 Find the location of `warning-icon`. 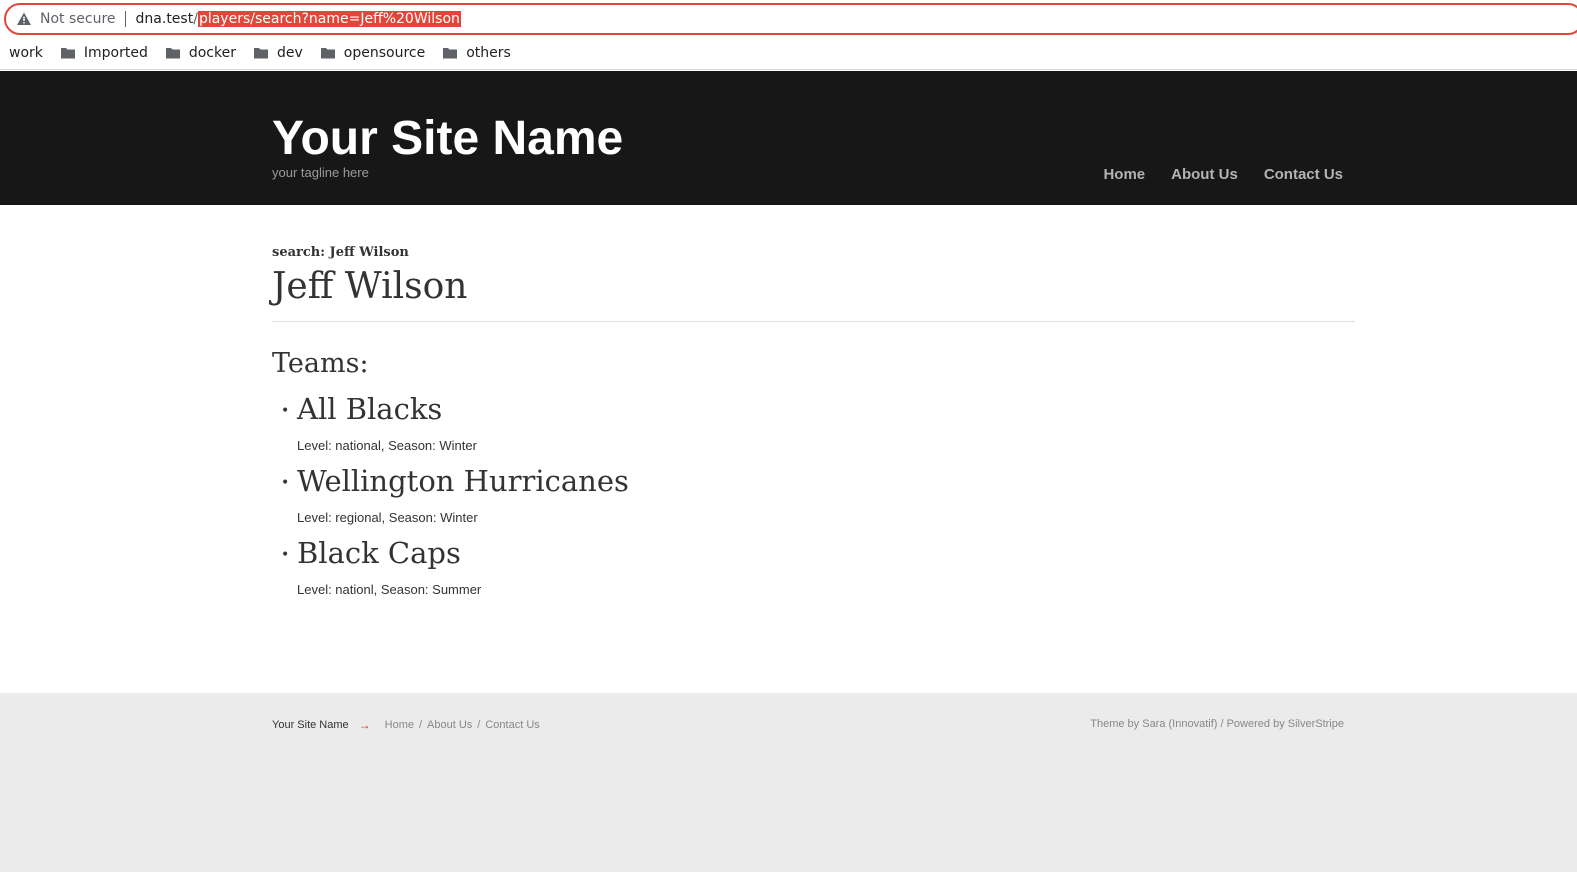

warning-icon is located at coordinates (24, 18).